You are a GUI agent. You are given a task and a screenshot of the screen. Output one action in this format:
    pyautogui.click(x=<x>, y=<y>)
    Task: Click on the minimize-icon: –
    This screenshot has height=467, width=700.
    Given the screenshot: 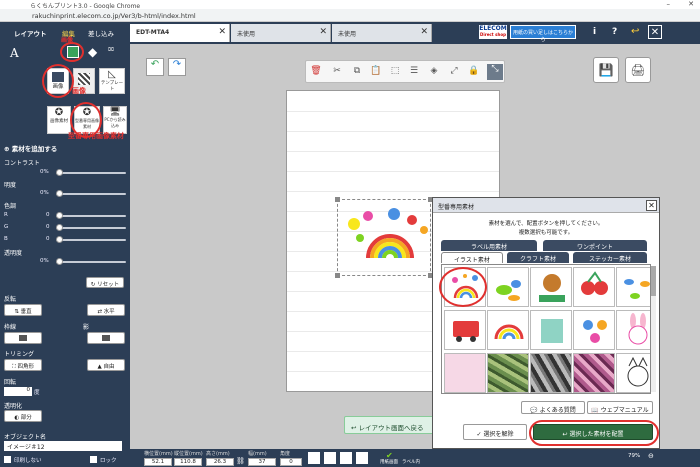 What is the action you would take?
    pyautogui.click(x=669, y=4)
    